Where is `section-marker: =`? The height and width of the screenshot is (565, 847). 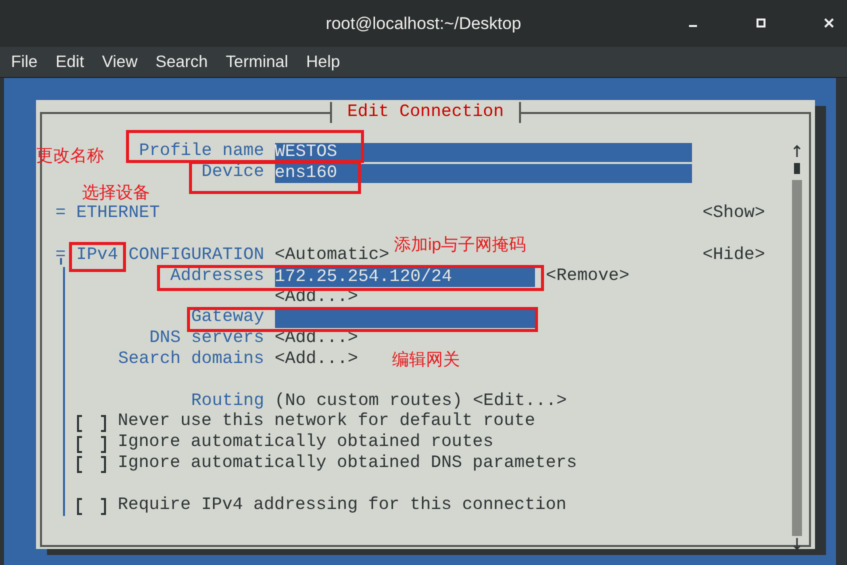 section-marker: = is located at coordinates (60, 214).